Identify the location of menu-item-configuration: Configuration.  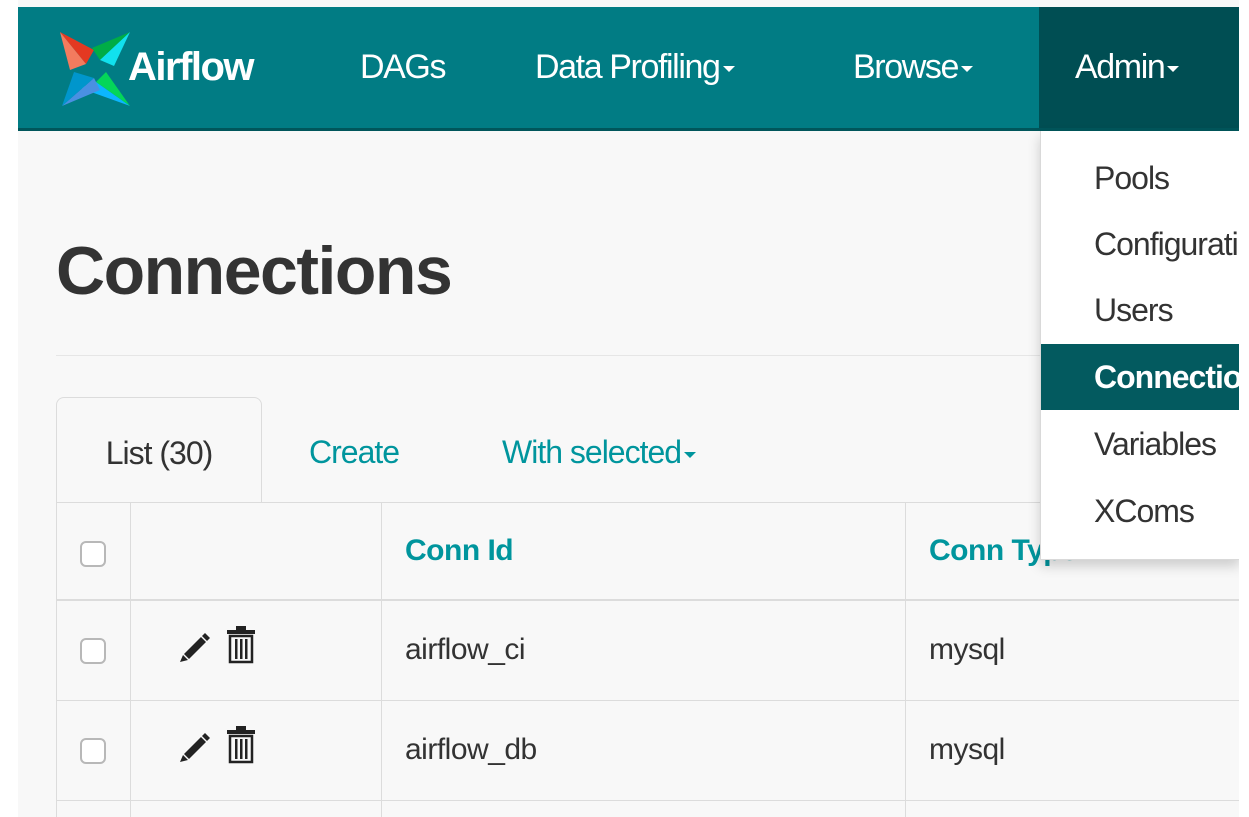
(1140, 244).